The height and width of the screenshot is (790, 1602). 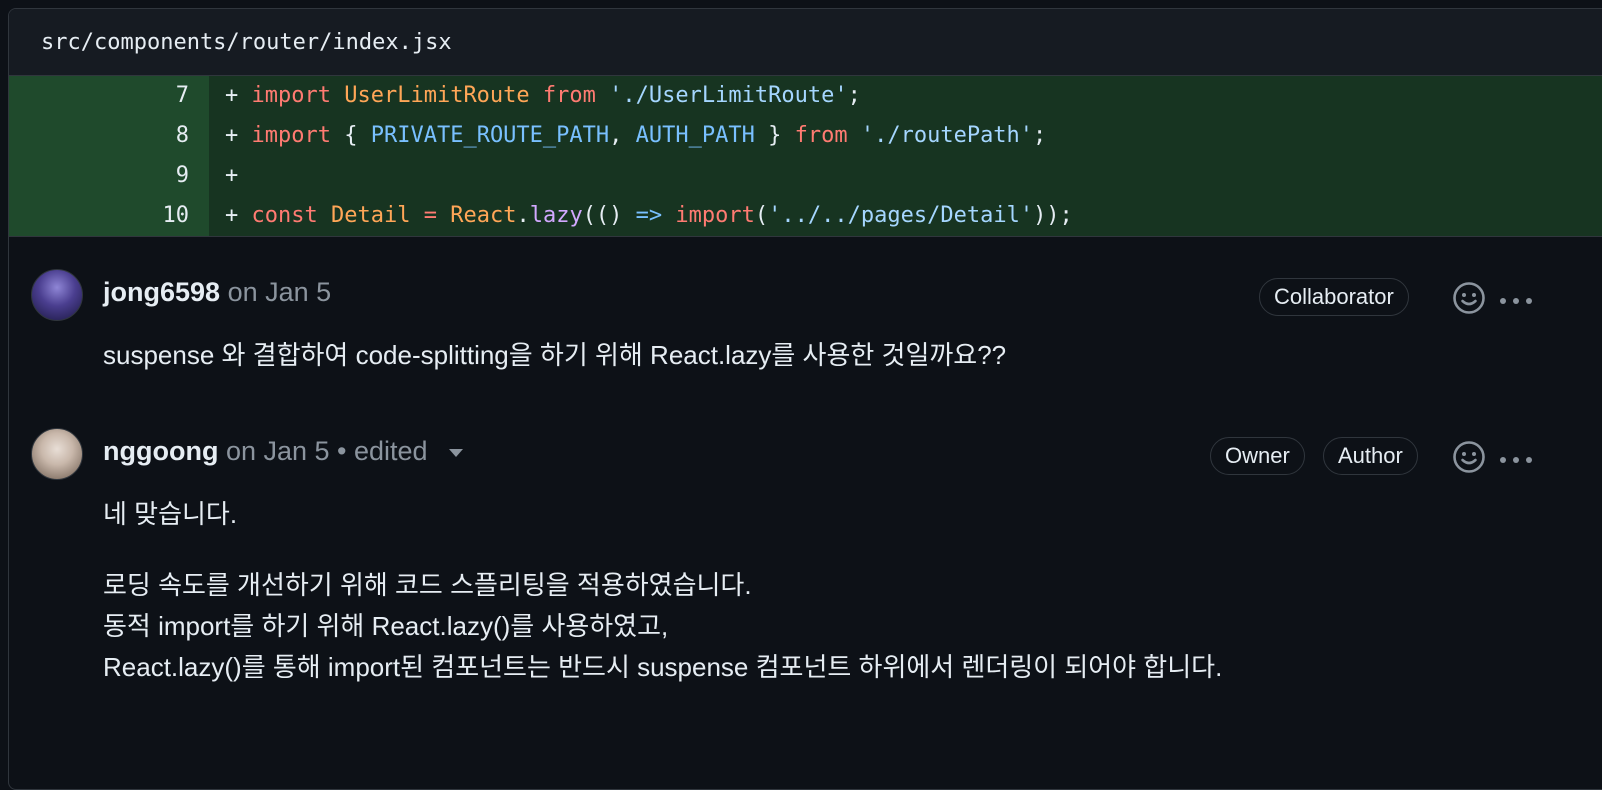 I want to click on author-name: nggoong, so click(x=160, y=451).